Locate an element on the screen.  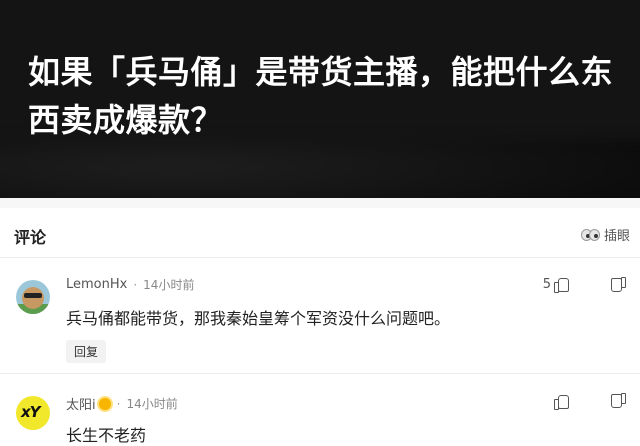
like-button is located at coordinates (561, 402).